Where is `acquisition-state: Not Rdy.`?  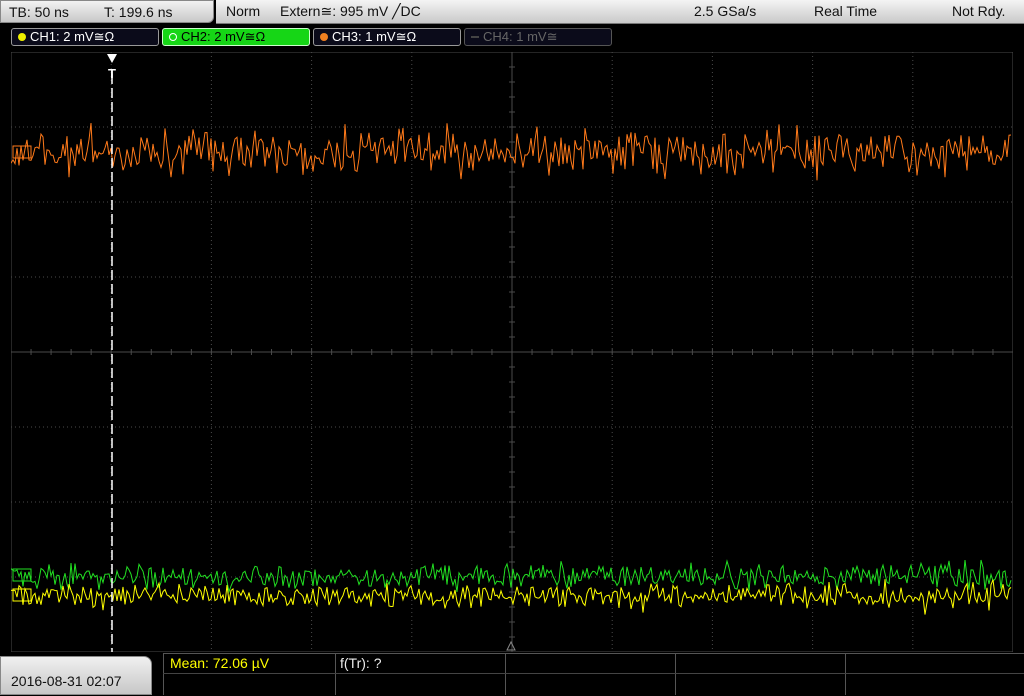
acquisition-state: Not Rdy. is located at coordinates (979, 11).